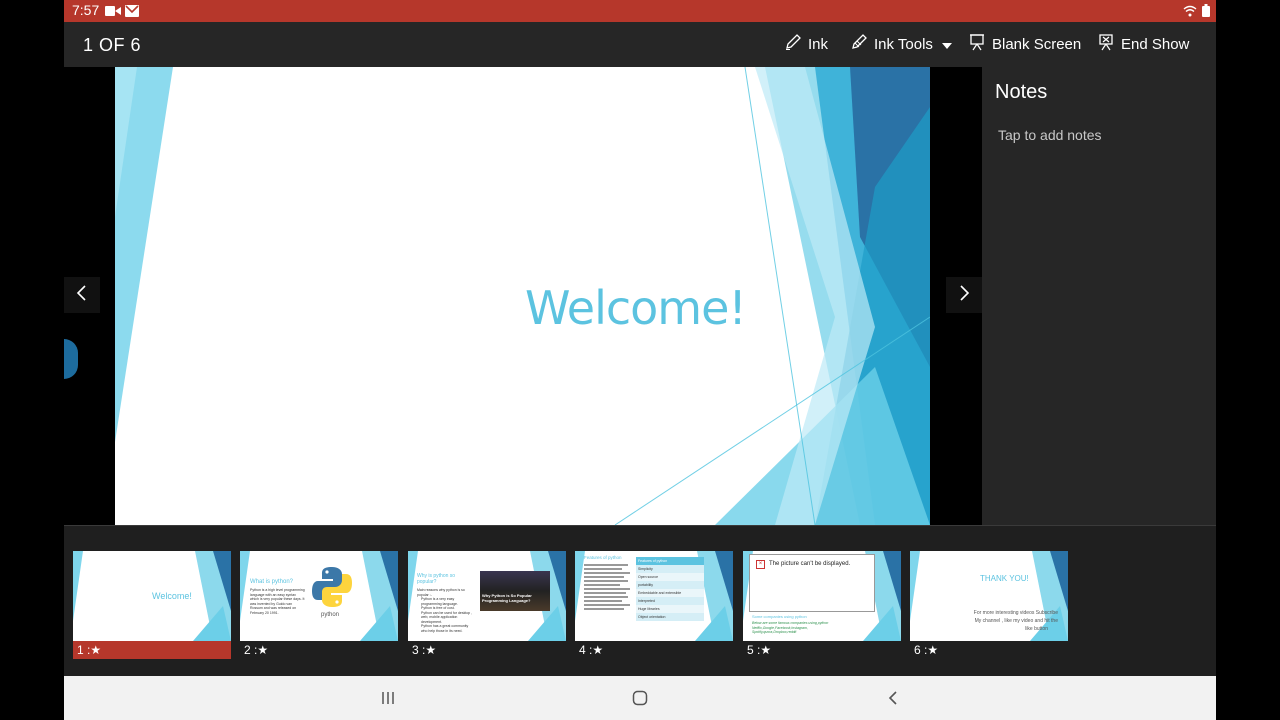 Image resolution: width=1280 pixels, height=720 pixels. I want to click on chevron-left-icon, so click(82, 295).